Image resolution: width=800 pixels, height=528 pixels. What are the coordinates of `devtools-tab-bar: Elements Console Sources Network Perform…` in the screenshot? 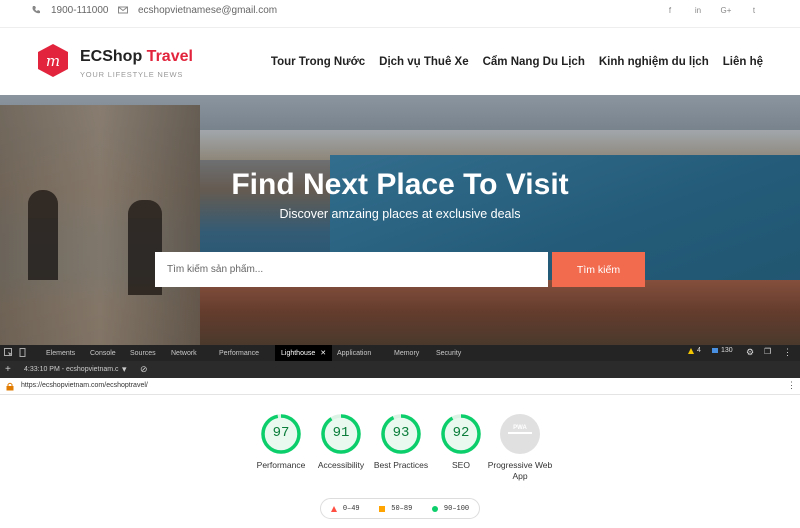 It's located at (400, 353).